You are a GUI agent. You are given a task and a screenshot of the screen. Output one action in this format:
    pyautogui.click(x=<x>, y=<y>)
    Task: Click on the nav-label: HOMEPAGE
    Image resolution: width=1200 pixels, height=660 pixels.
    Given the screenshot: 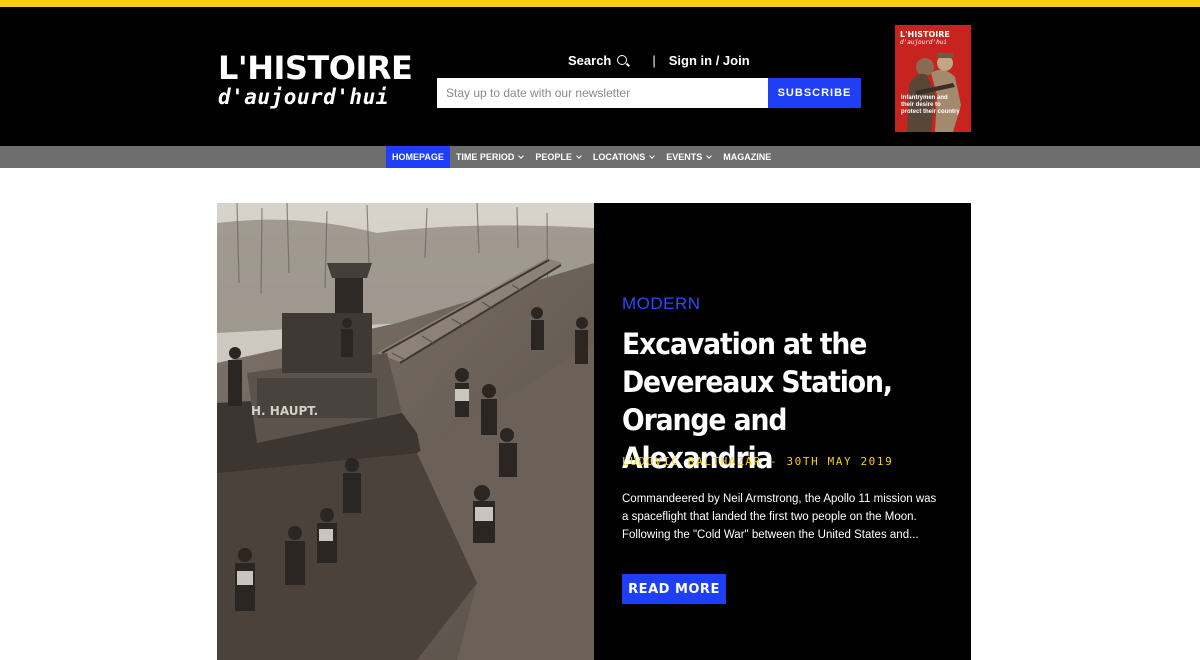 What is the action you would take?
    pyautogui.click(x=418, y=157)
    